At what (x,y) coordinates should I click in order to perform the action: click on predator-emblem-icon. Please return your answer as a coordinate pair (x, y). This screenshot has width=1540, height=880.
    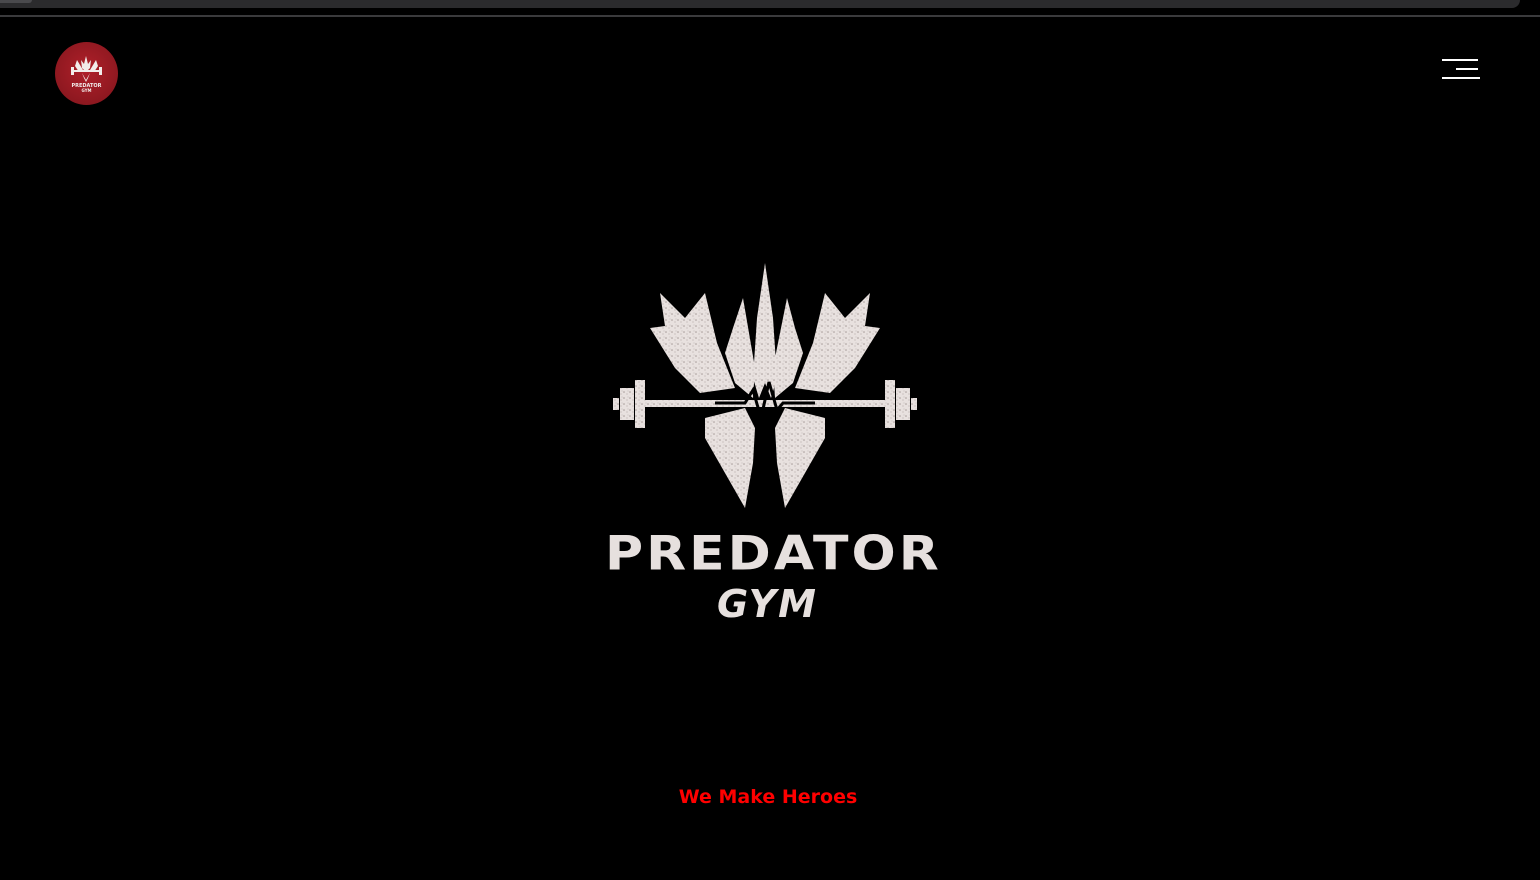
    Looking at the image, I should click on (765, 385).